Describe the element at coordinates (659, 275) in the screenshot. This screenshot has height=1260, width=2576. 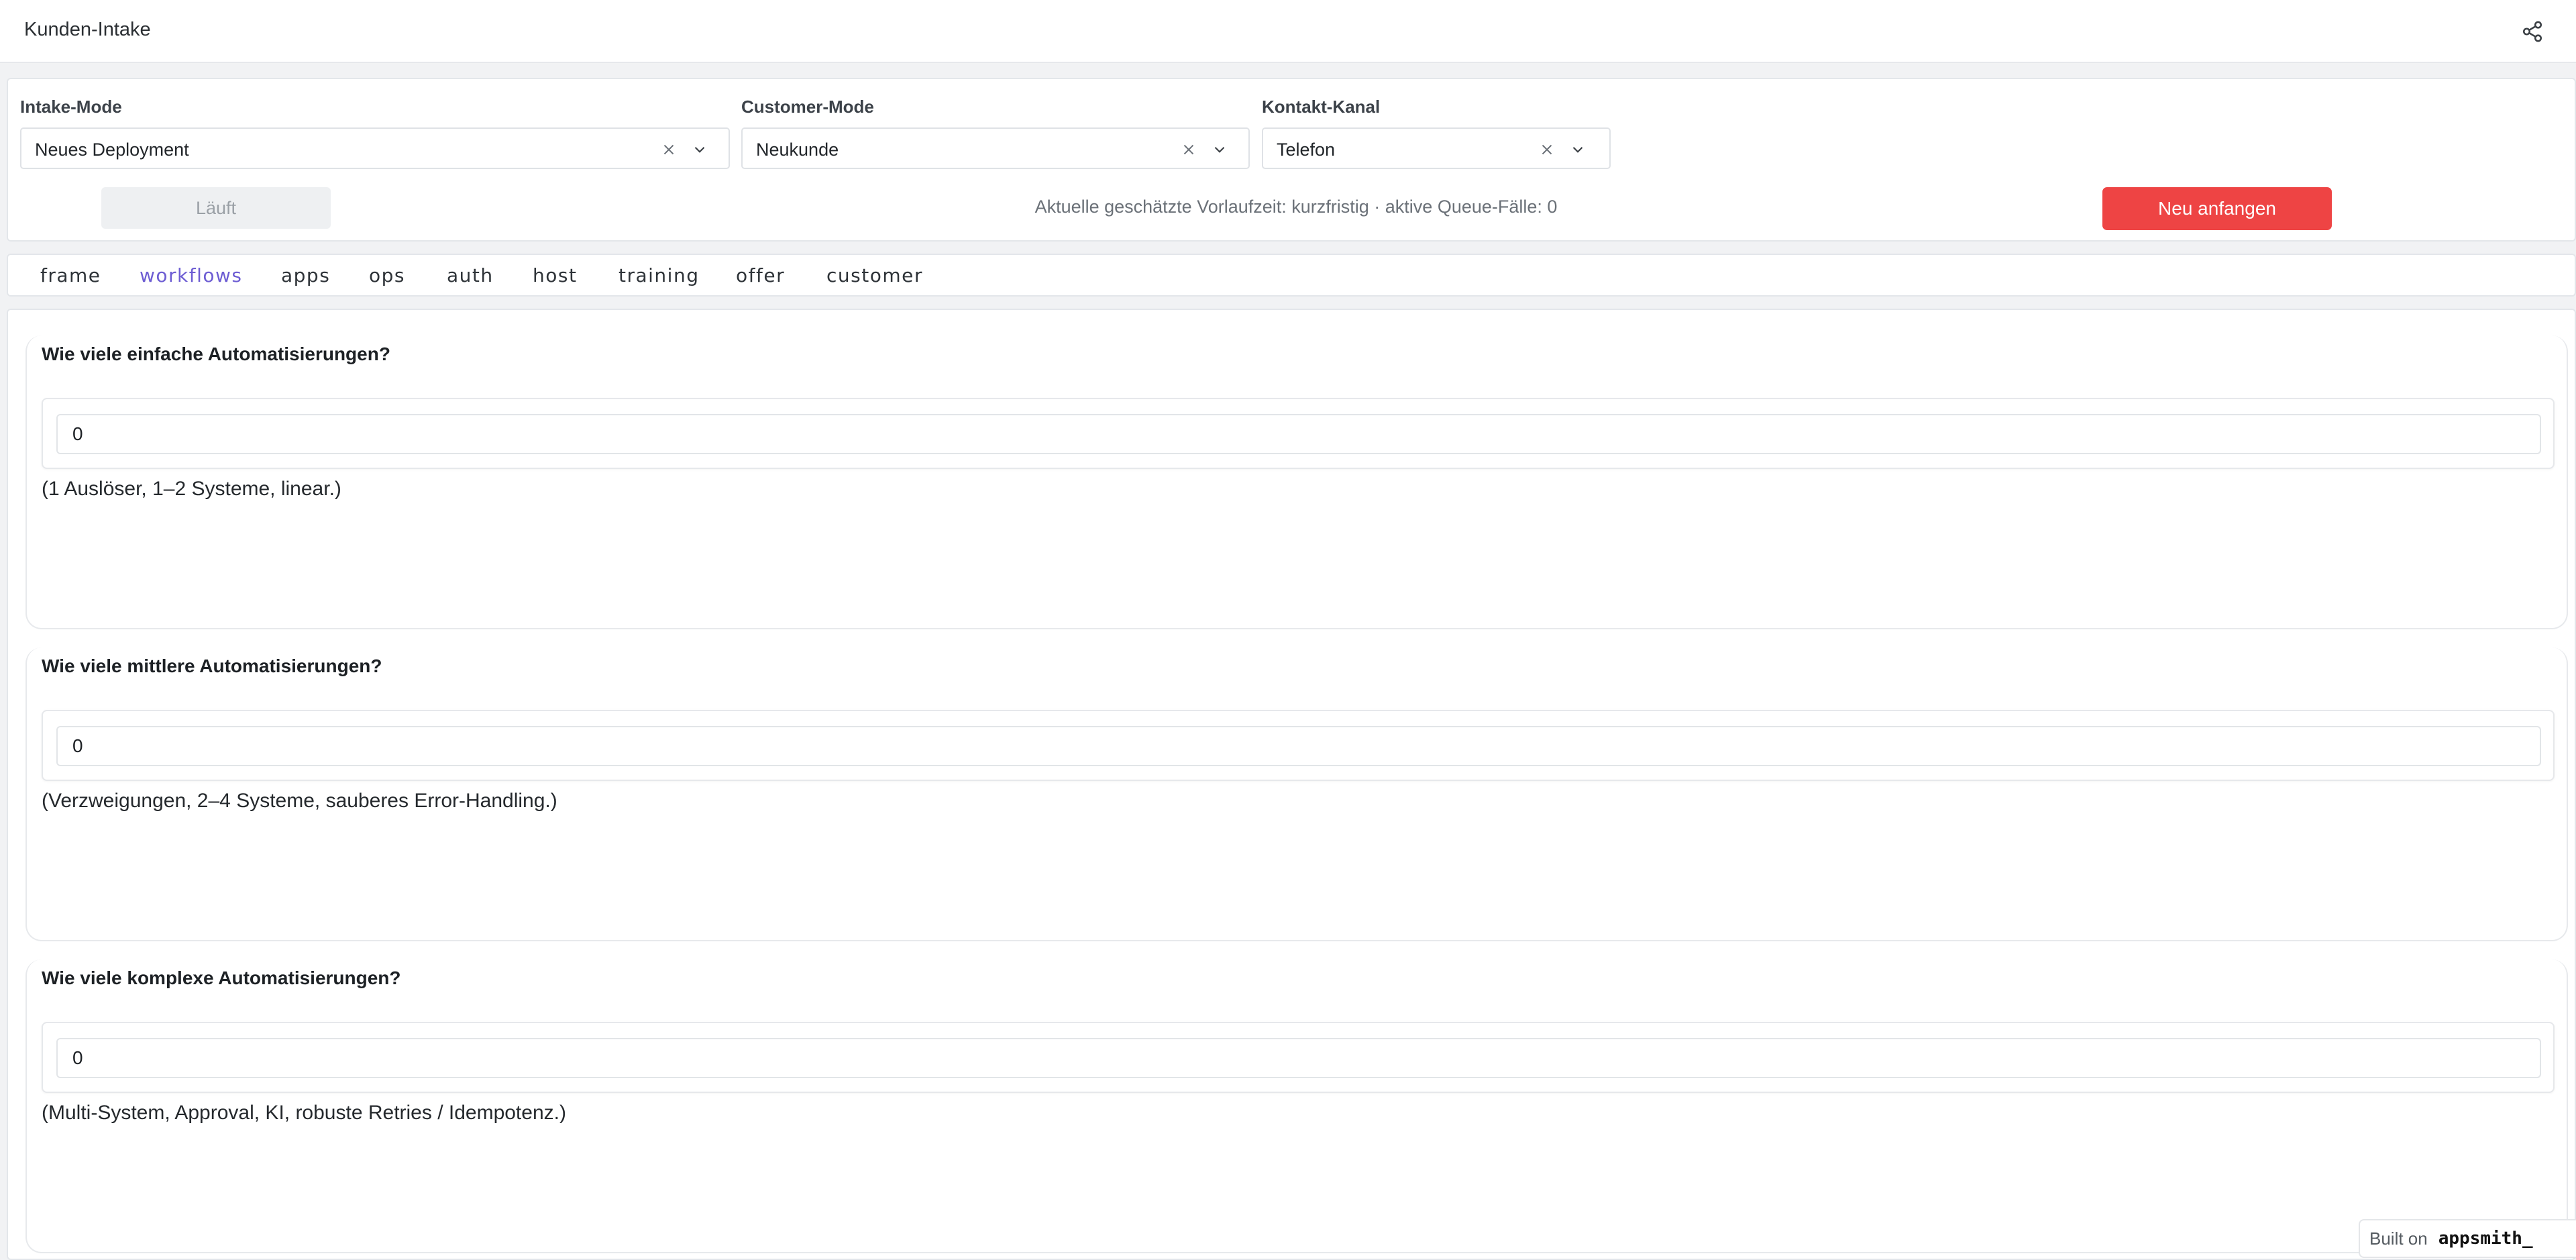
I see `tab-training: training` at that location.